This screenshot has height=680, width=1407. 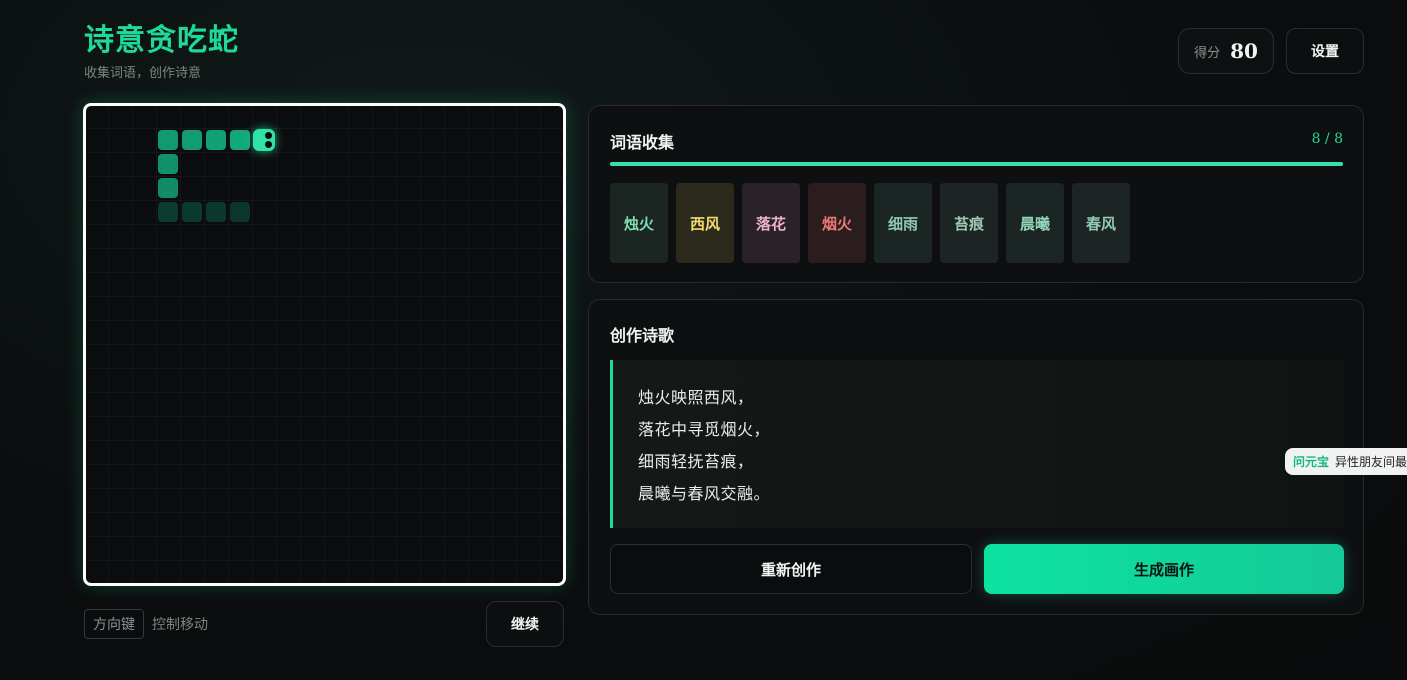 I want to click on word-chip: 西风, so click(x=705, y=223).